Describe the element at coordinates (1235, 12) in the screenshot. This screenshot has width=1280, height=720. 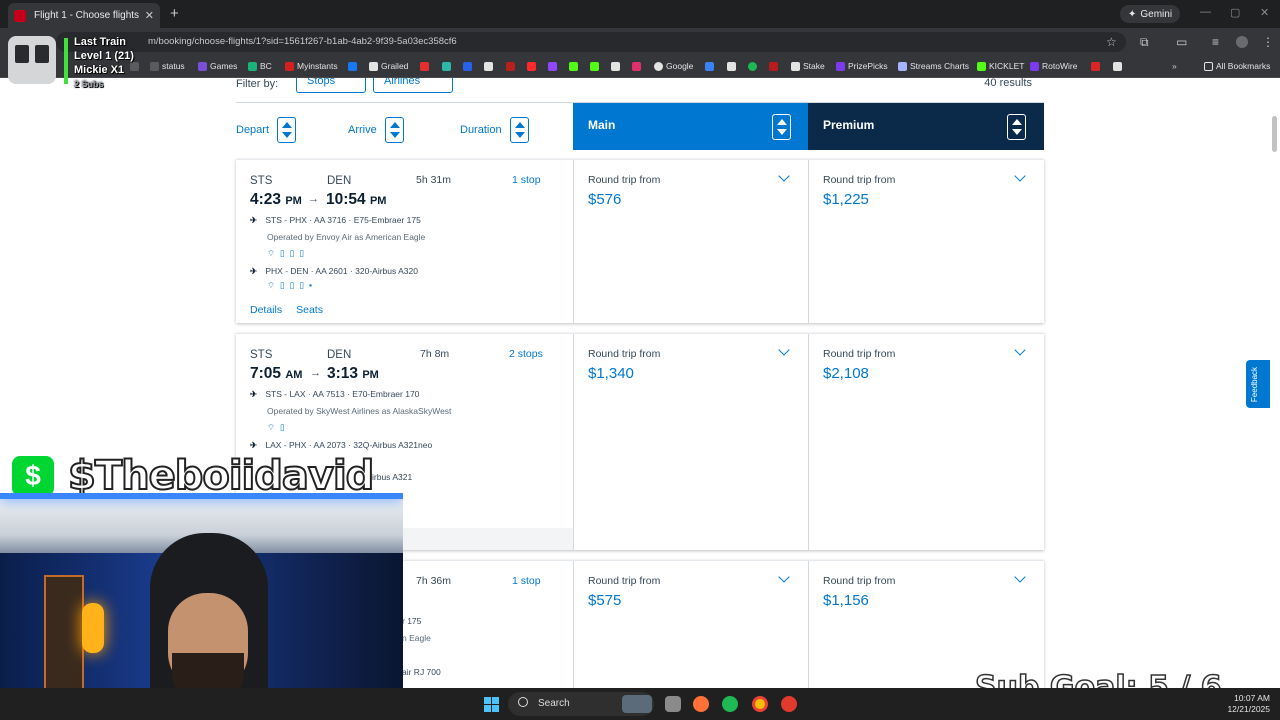
I see `maximize-icon: ▢` at that location.